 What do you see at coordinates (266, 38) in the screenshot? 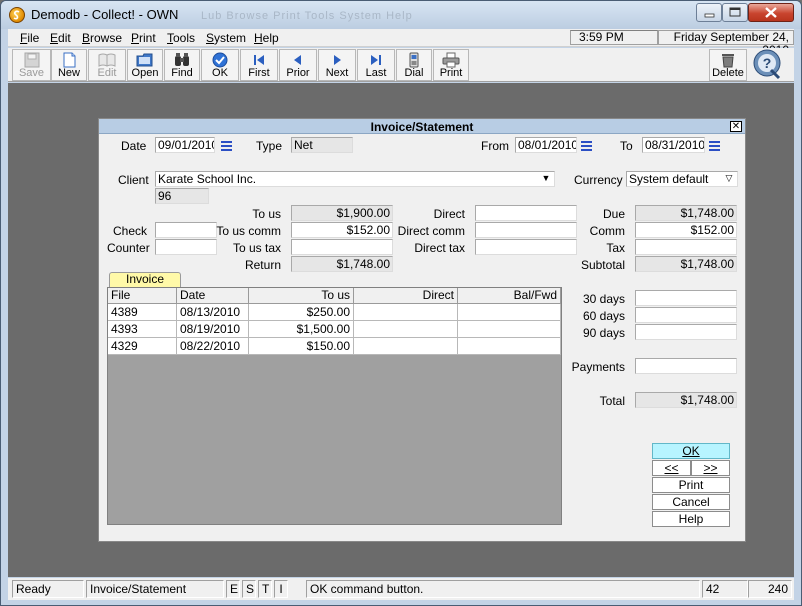
I see `menu-help: Help` at bounding box center [266, 38].